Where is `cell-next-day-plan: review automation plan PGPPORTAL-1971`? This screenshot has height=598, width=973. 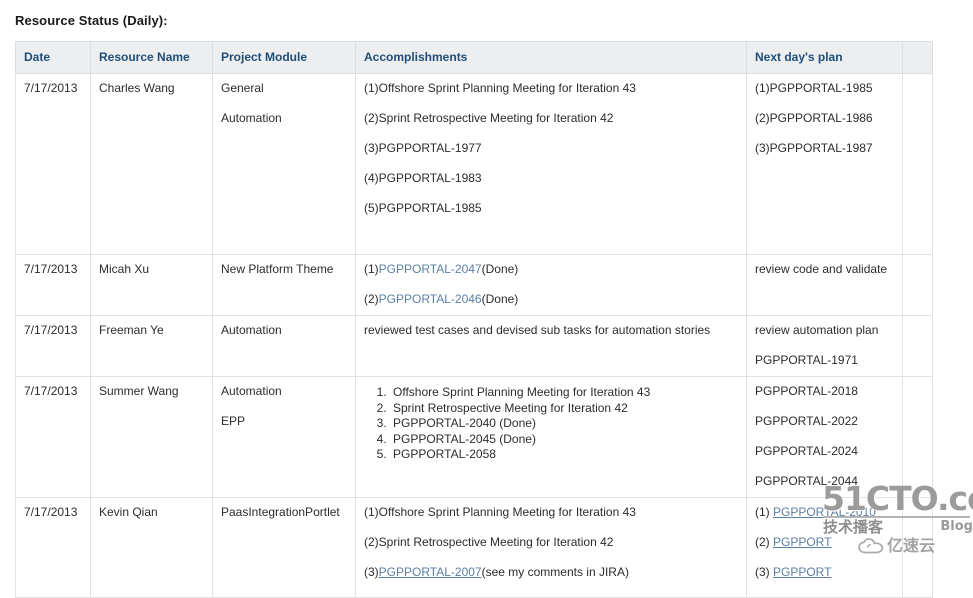 cell-next-day-plan: review automation plan PGPPORTAL-1971 is located at coordinates (824, 346).